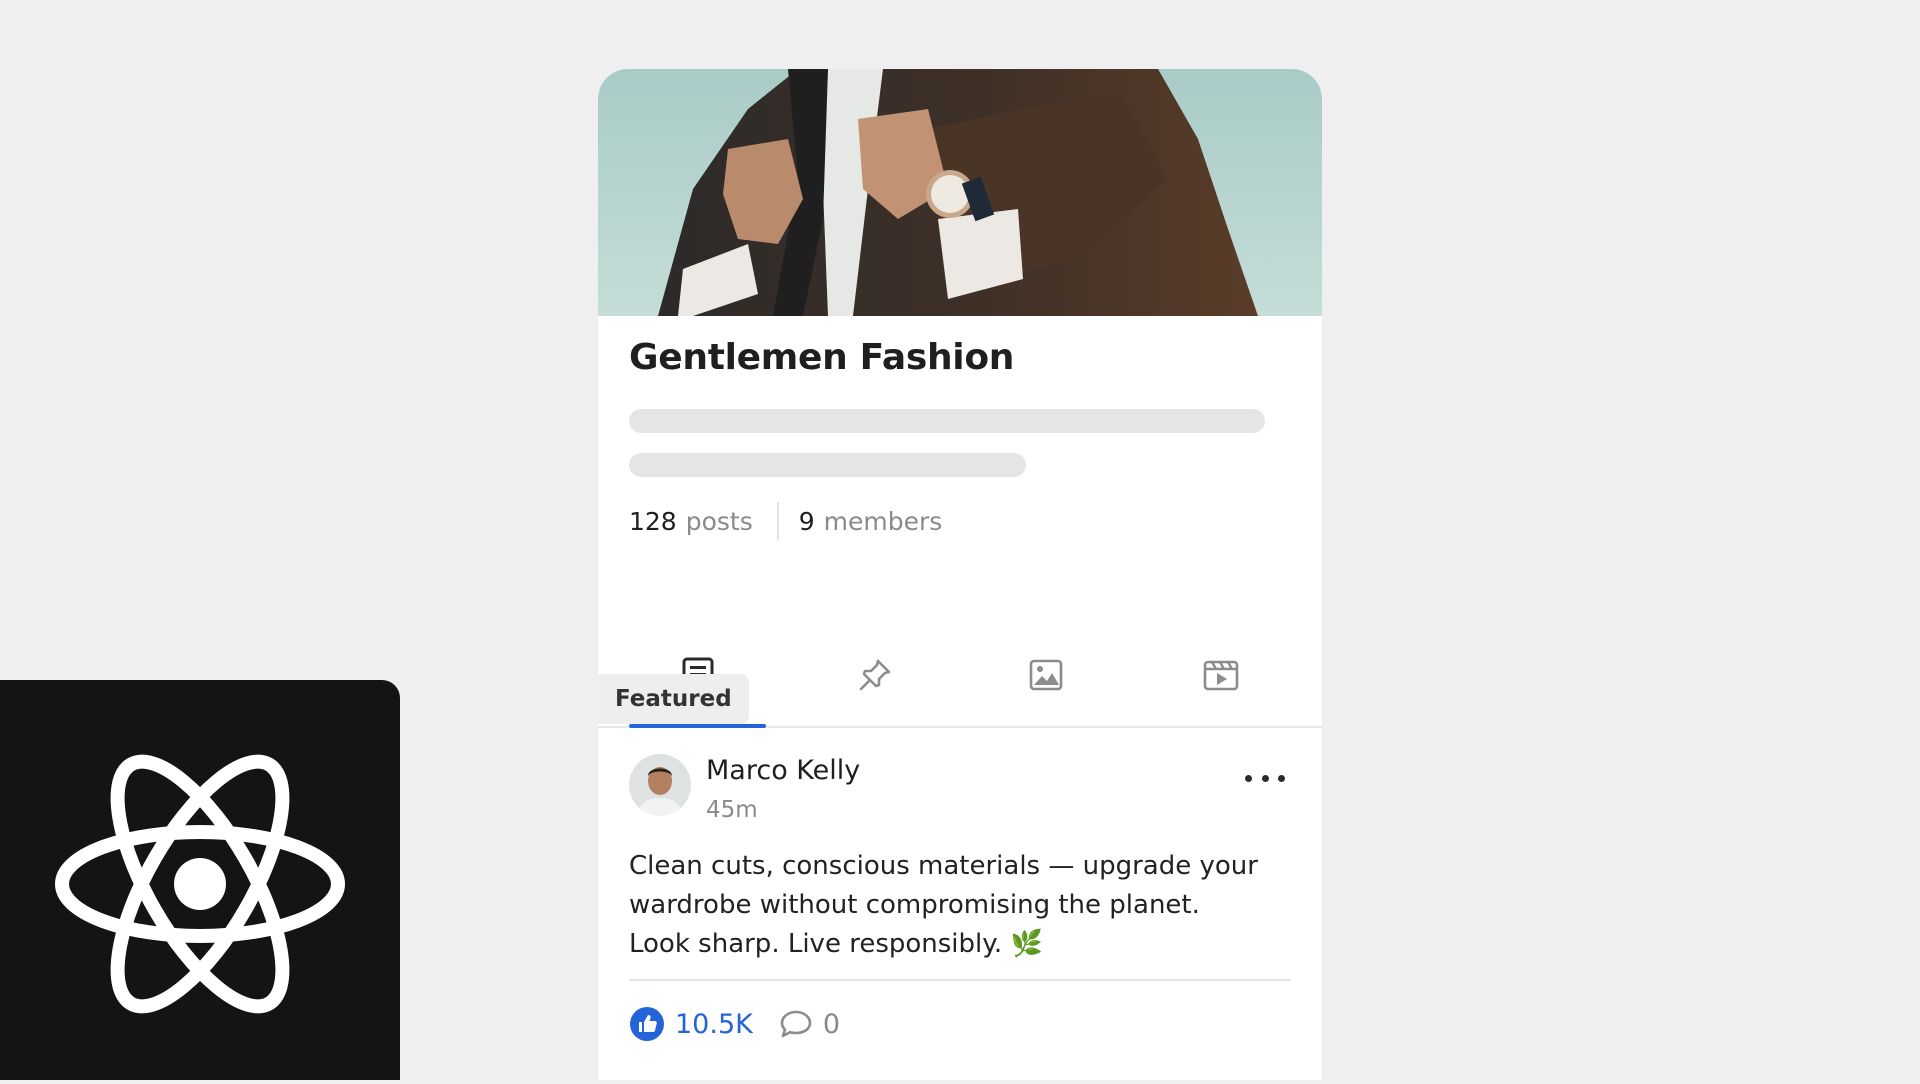 The image size is (1920, 1084). What do you see at coordinates (673, 699) in the screenshot?
I see `featured-badge: Featured` at bounding box center [673, 699].